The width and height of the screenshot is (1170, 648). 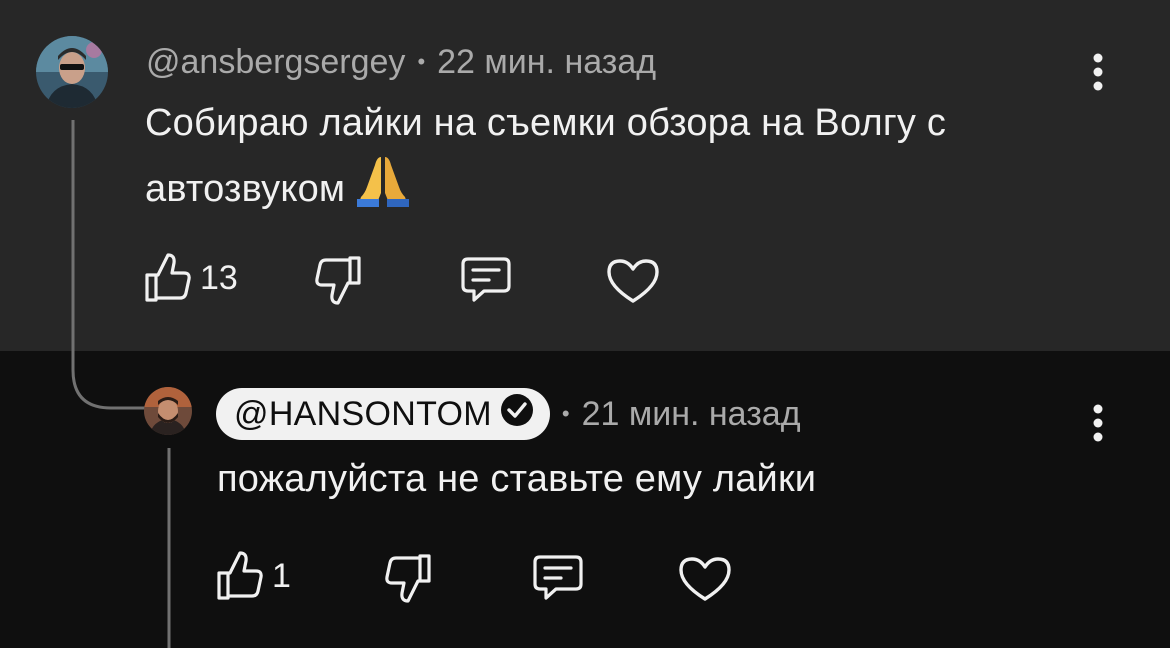 I want to click on like-button: 13, so click(x=191, y=278).